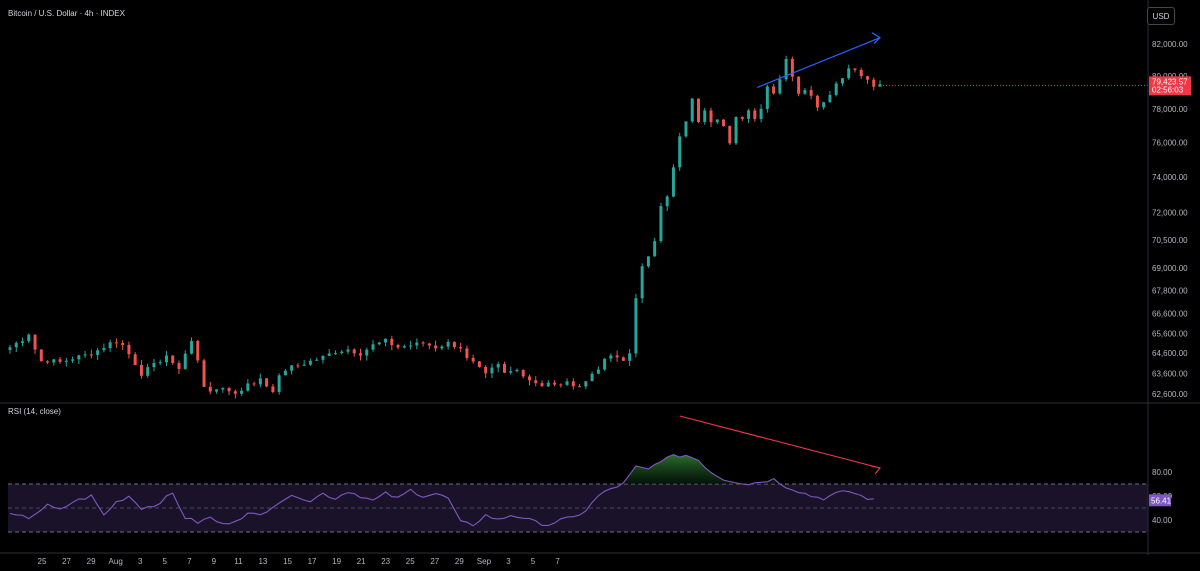 The height and width of the screenshot is (571, 1200). What do you see at coordinates (34, 411) in the screenshot?
I see `rsi-indicator-title: RSI (14, close)` at bounding box center [34, 411].